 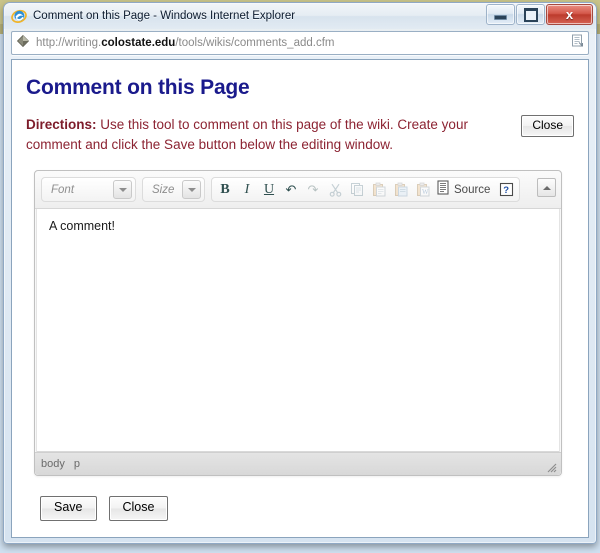 I want to click on svg-text: W, so click(x=425, y=192).